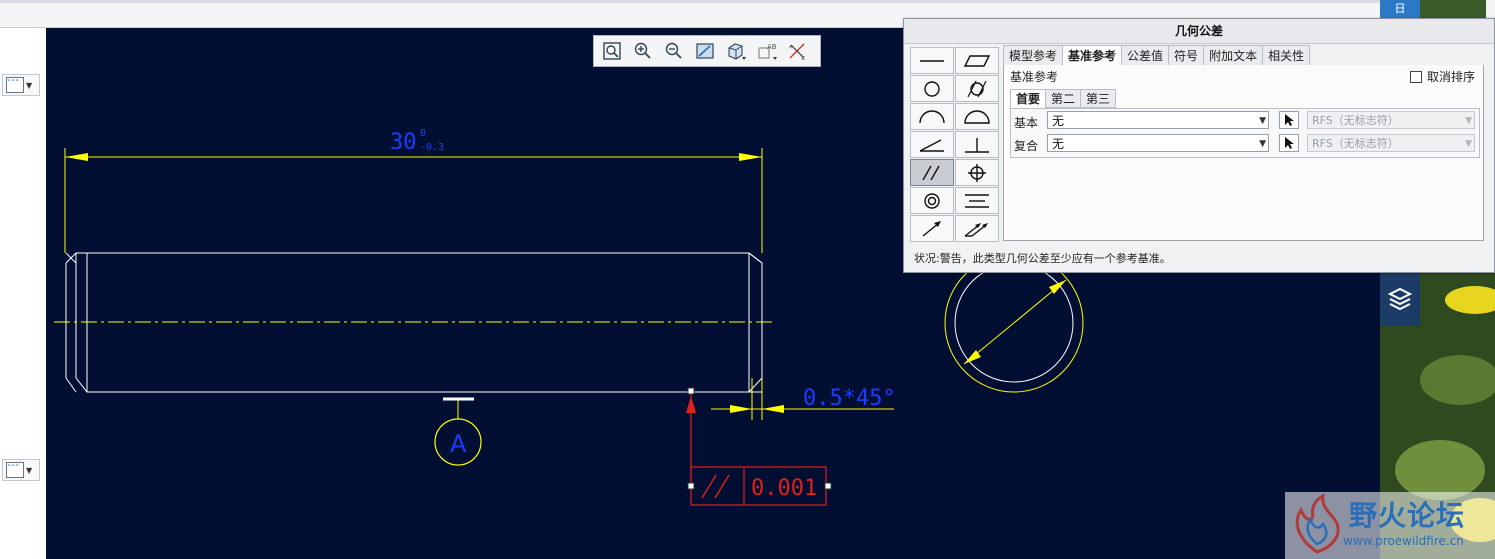 The width and height of the screenshot is (1495, 559). I want to click on chamfer-text: 0.5*45°, so click(849, 398).